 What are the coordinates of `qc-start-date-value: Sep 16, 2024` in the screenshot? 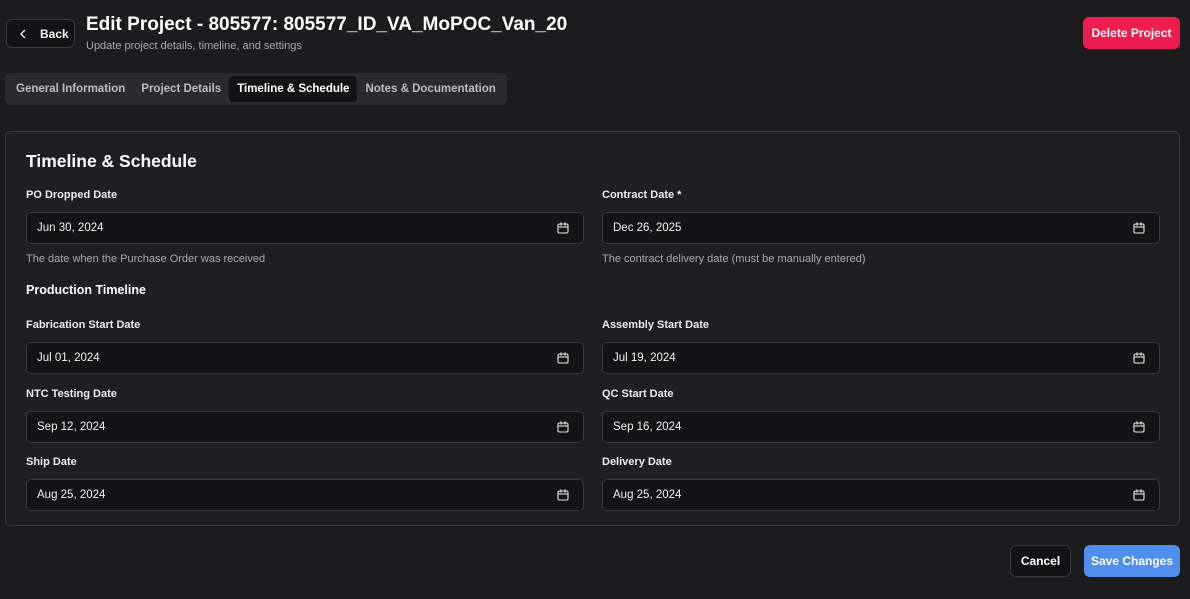 It's located at (647, 427).